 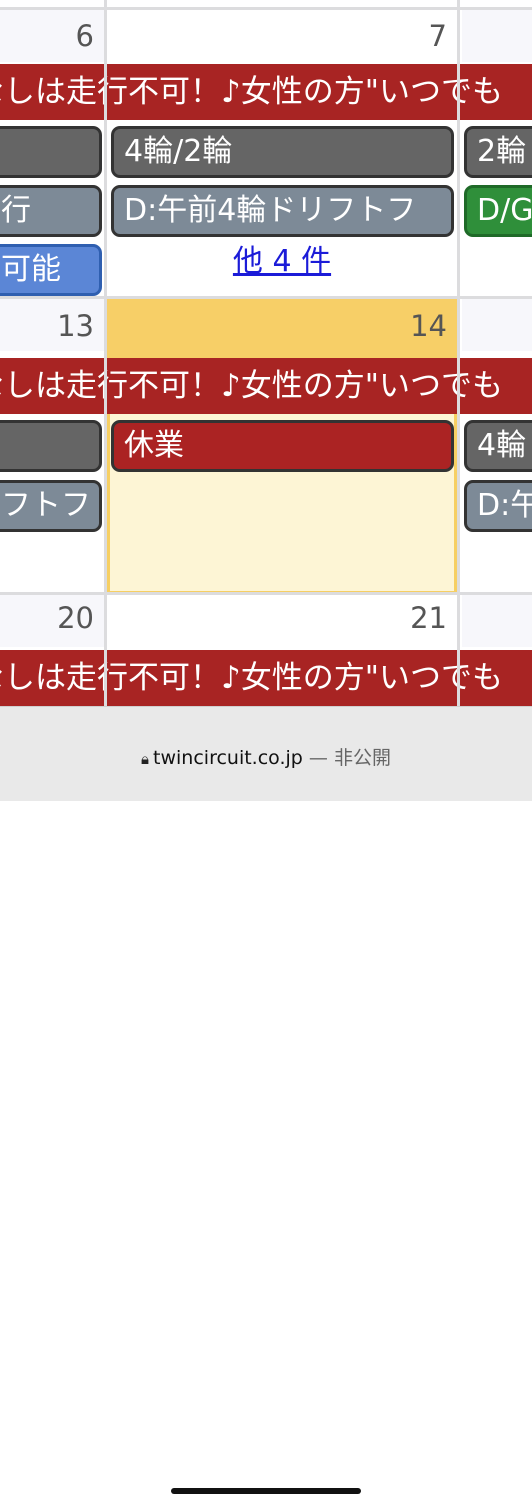 What do you see at coordinates (282, 152) in the screenshot?
I see `event-mid: 4輪/2輪` at bounding box center [282, 152].